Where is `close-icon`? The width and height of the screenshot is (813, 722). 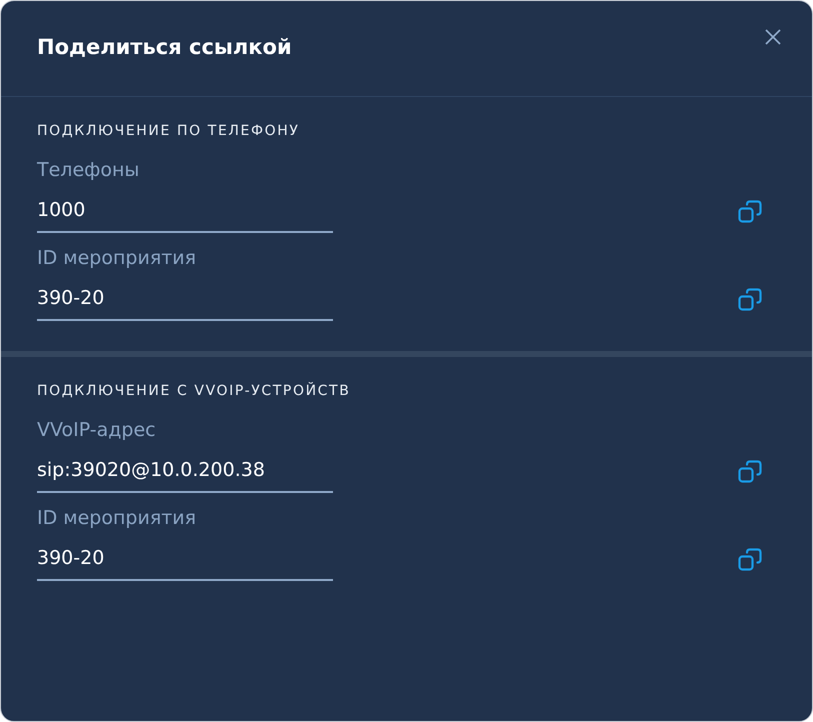 close-icon is located at coordinates (773, 37).